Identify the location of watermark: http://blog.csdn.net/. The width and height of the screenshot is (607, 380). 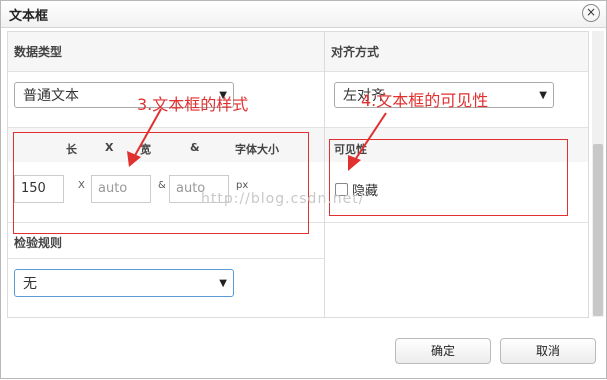
(283, 199).